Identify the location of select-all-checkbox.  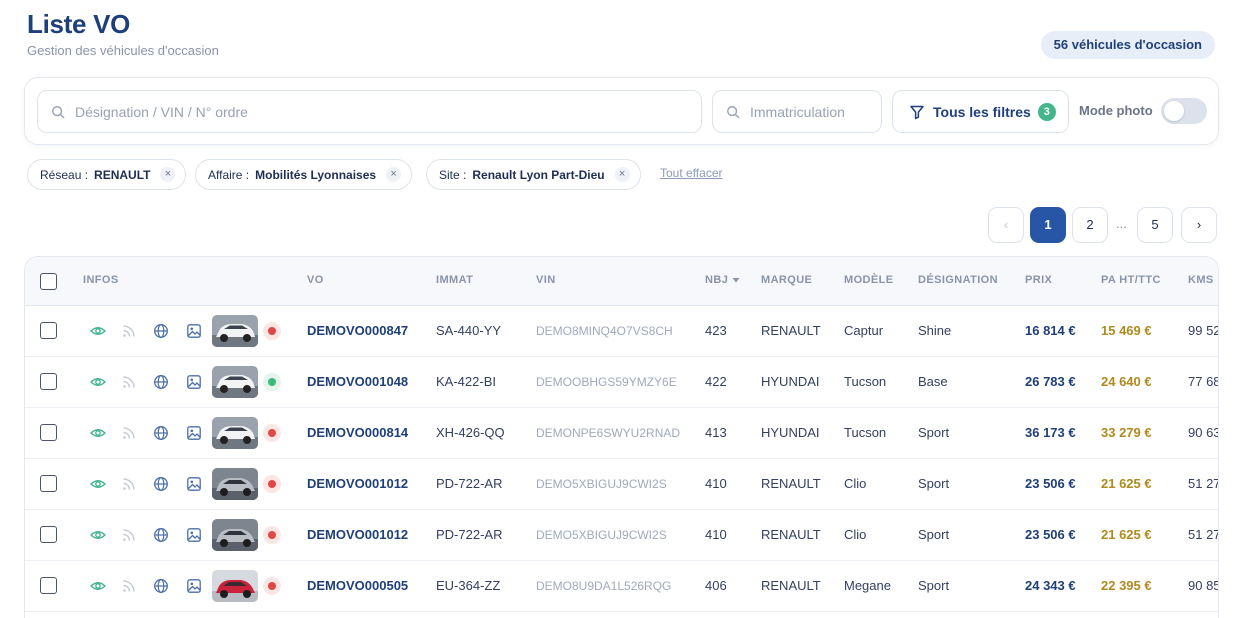
(48, 281).